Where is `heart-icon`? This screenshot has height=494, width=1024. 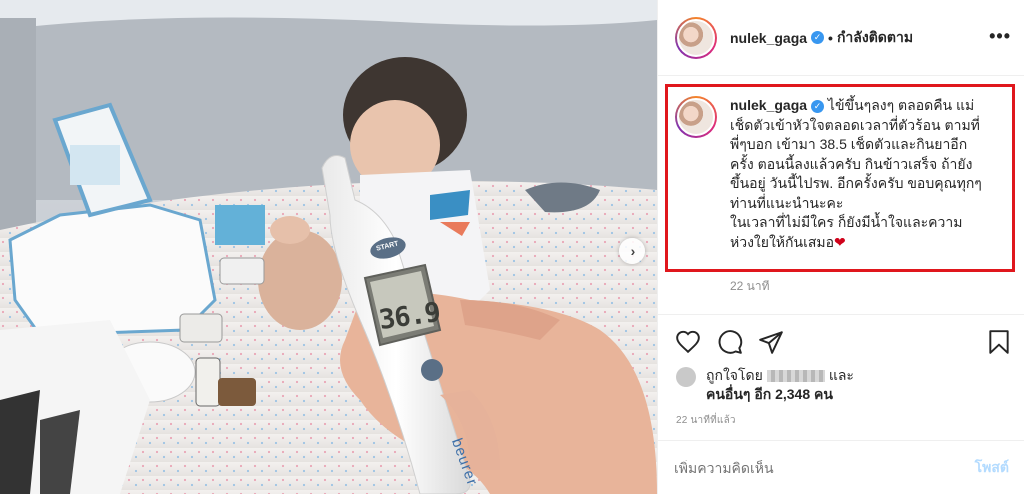
heart-icon is located at coordinates (688, 342).